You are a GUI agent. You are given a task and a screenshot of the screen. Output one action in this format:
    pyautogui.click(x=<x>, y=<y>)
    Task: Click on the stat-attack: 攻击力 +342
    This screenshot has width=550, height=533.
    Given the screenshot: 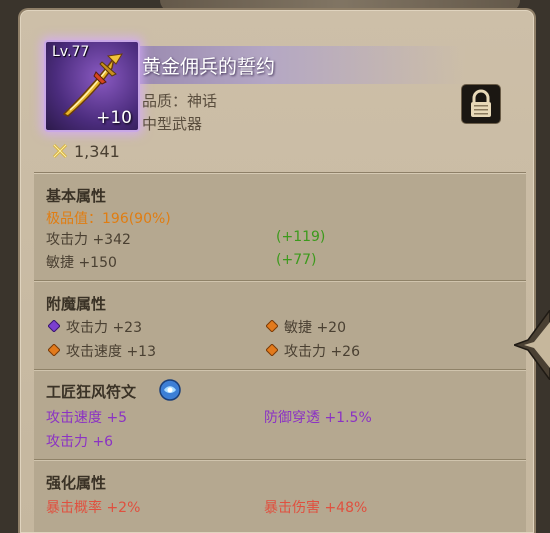 What is the action you would take?
    pyautogui.click(x=88, y=240)
    